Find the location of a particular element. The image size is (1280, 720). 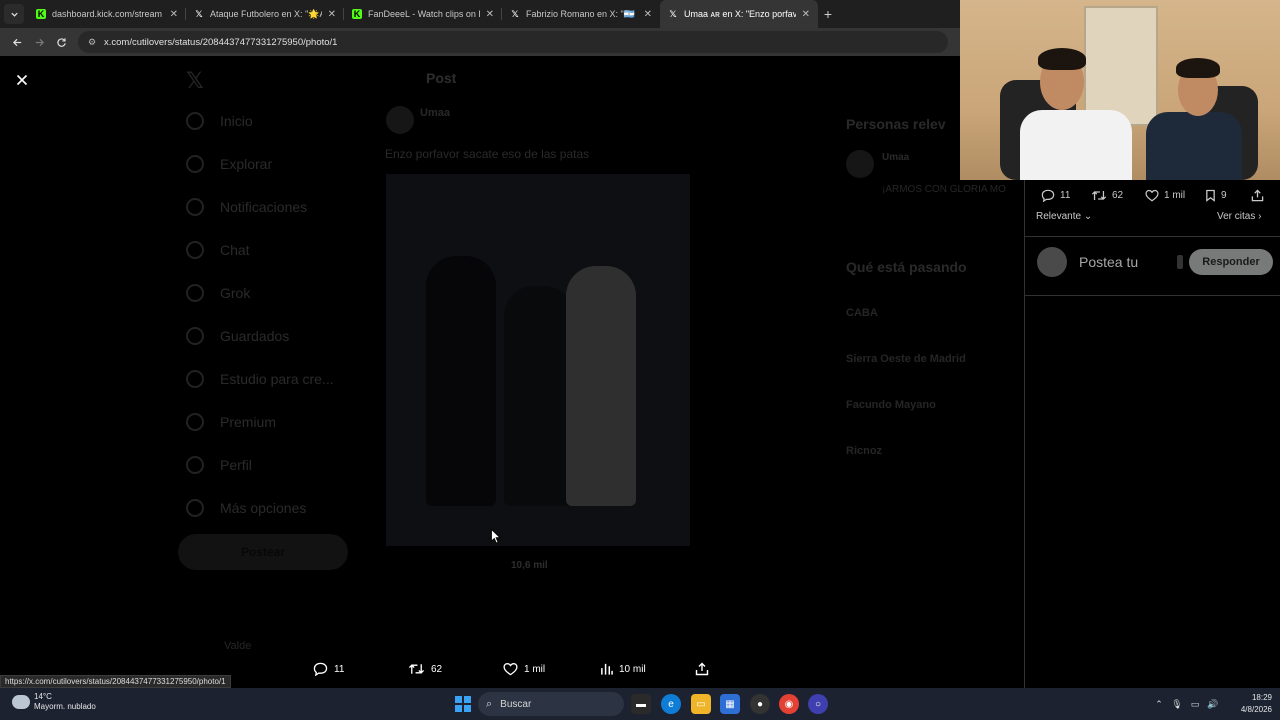

tab-title: Umaa ᴀʀ en X: "Enzo porfavor s is located at coordinates (740, 14).